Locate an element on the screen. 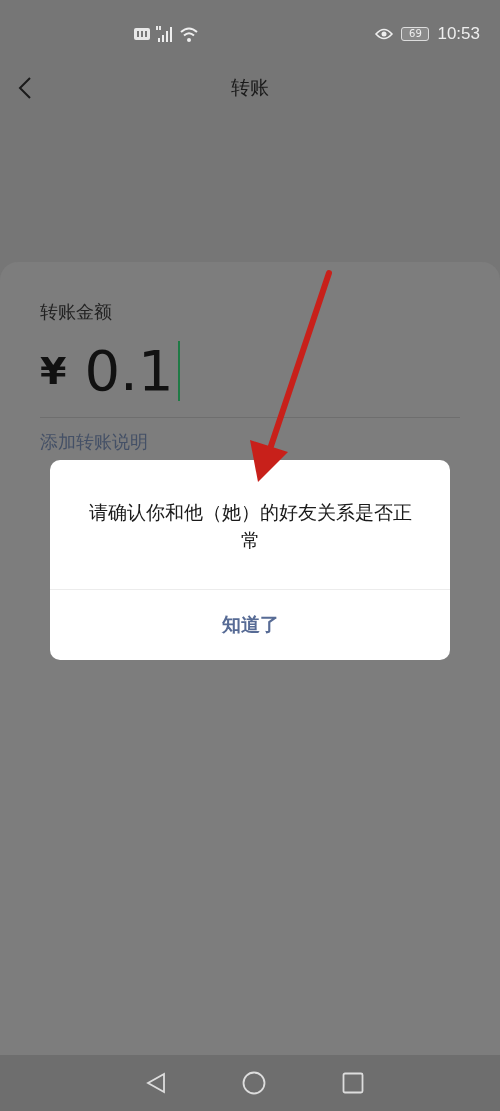 The height and width of the screenshot is (1111, 500). back-icon is located at coordinates (25, 88).